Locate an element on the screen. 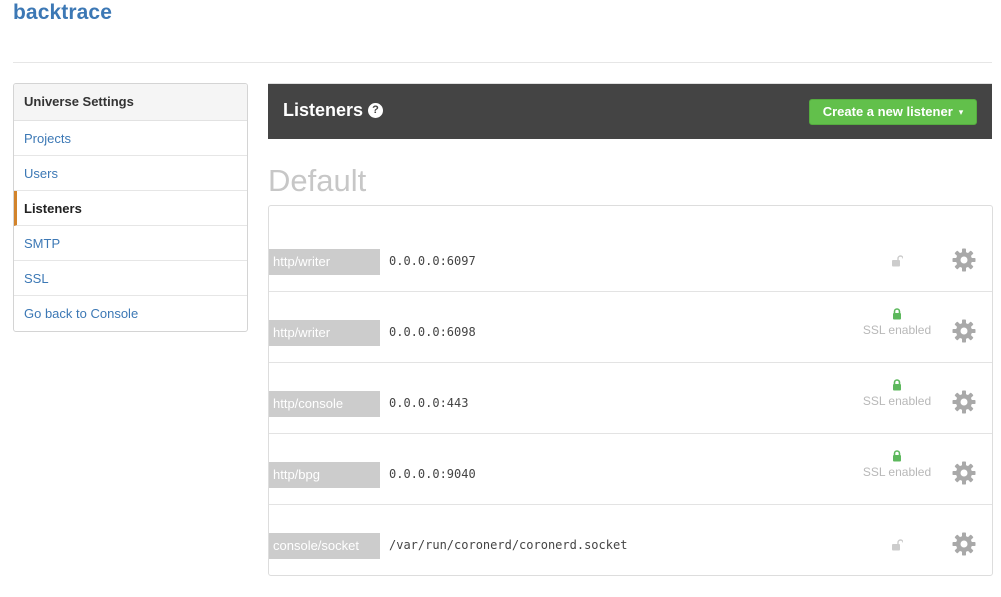 The image size is (1001, 597). listener-address: 0.0.0.0:443 is located at coordinates (429, 403).